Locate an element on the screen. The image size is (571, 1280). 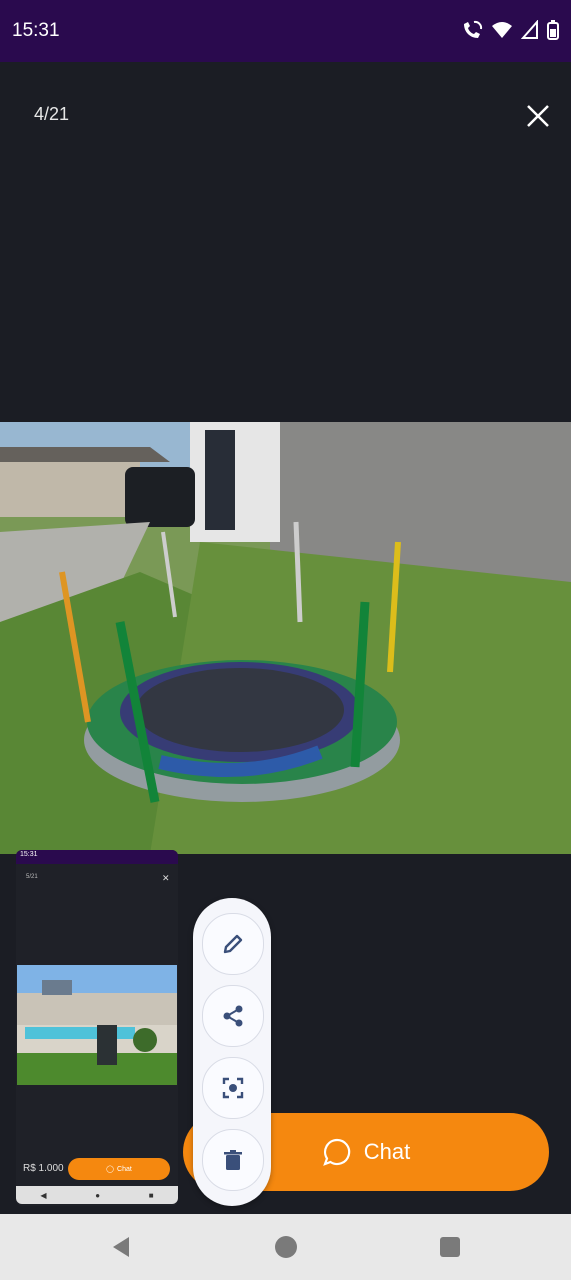
nav-home-button is located at coordinates (286, 1247).